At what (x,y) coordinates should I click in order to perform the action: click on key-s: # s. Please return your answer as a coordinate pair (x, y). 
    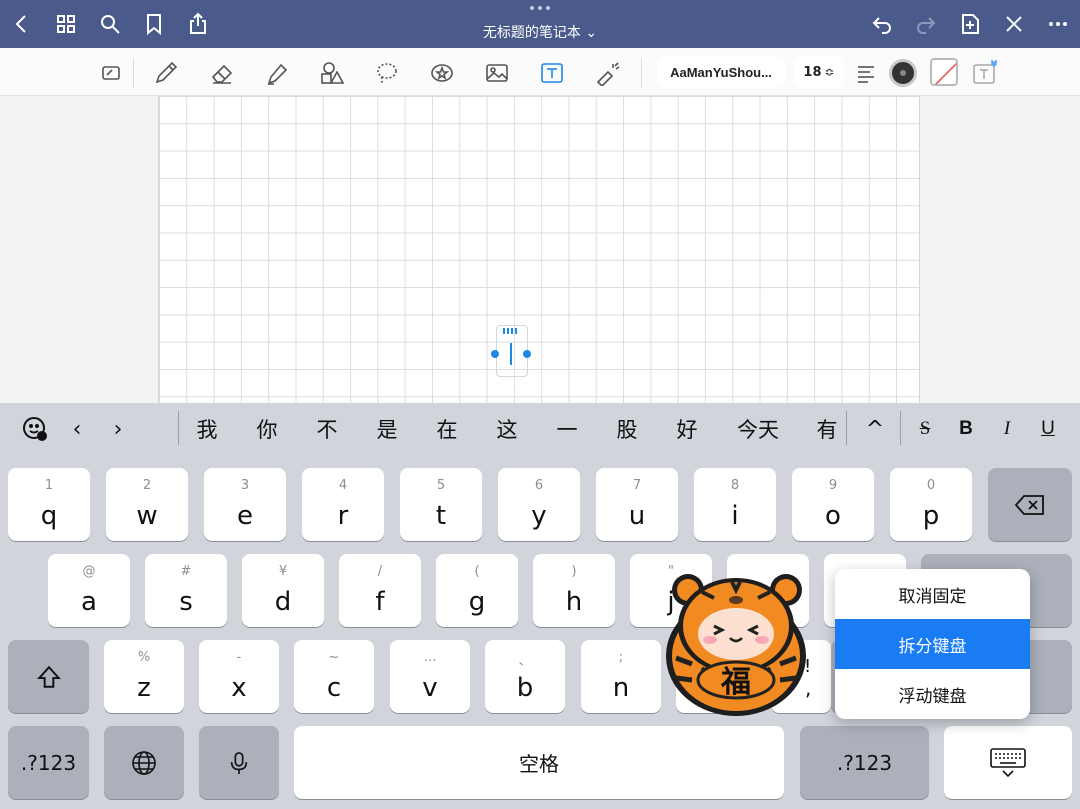
    Looking at the image, I should click on (186, 590).